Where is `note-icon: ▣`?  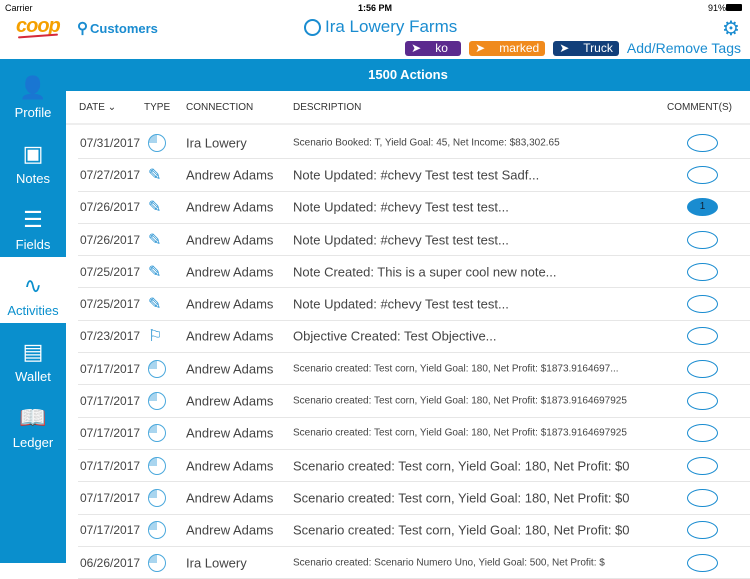
note-icon: ▣ is located at coordinates (33, 153).